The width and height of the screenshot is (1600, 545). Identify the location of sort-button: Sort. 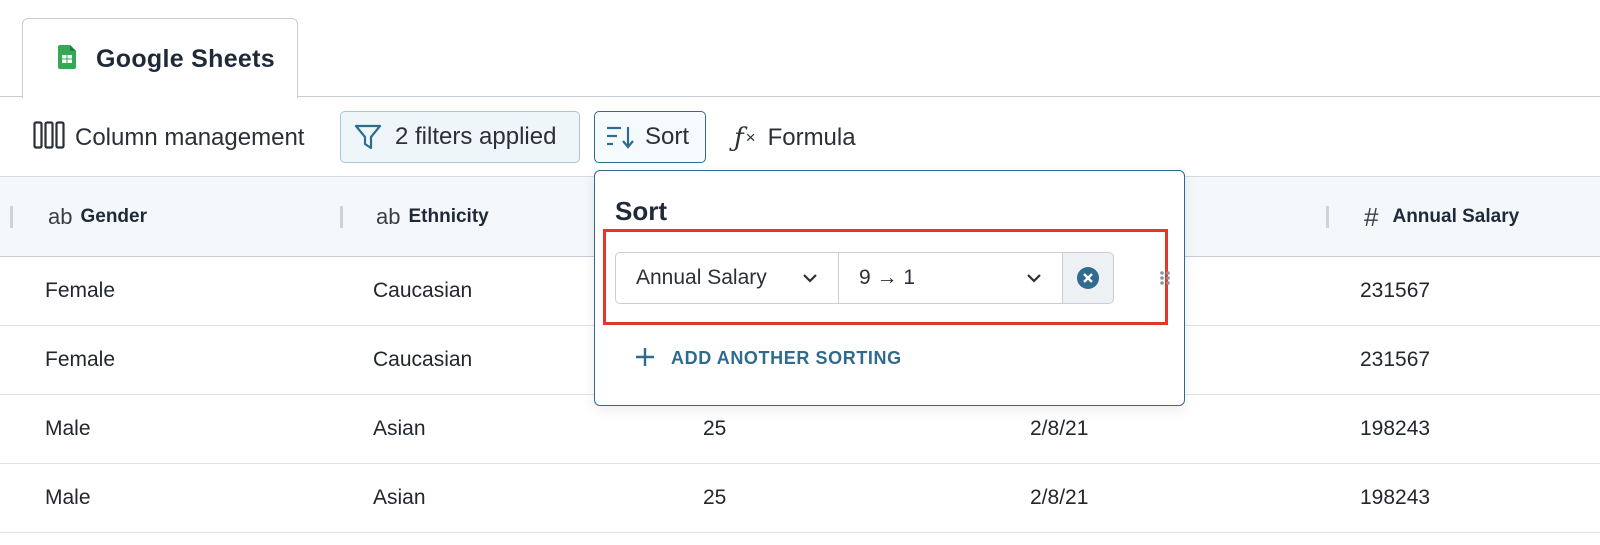
(650, 137).